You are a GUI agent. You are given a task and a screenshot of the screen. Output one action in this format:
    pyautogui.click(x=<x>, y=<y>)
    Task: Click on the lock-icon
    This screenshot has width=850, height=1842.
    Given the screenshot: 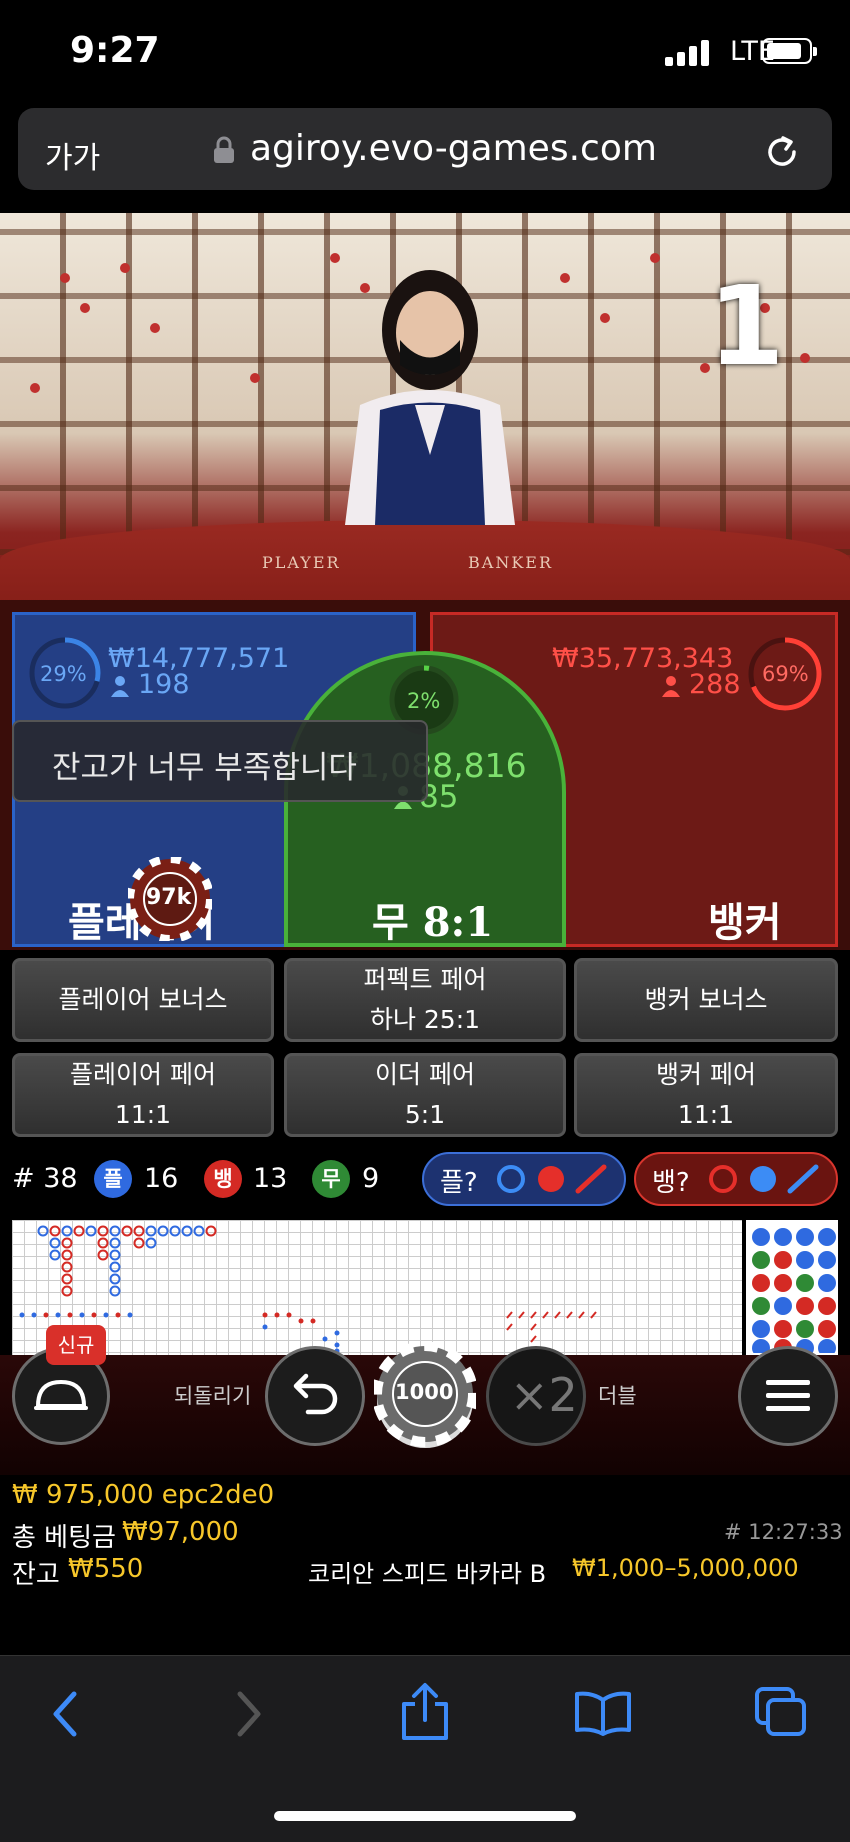 What is the action you would take?
    pyautogui.click(x=224, y=149)
    